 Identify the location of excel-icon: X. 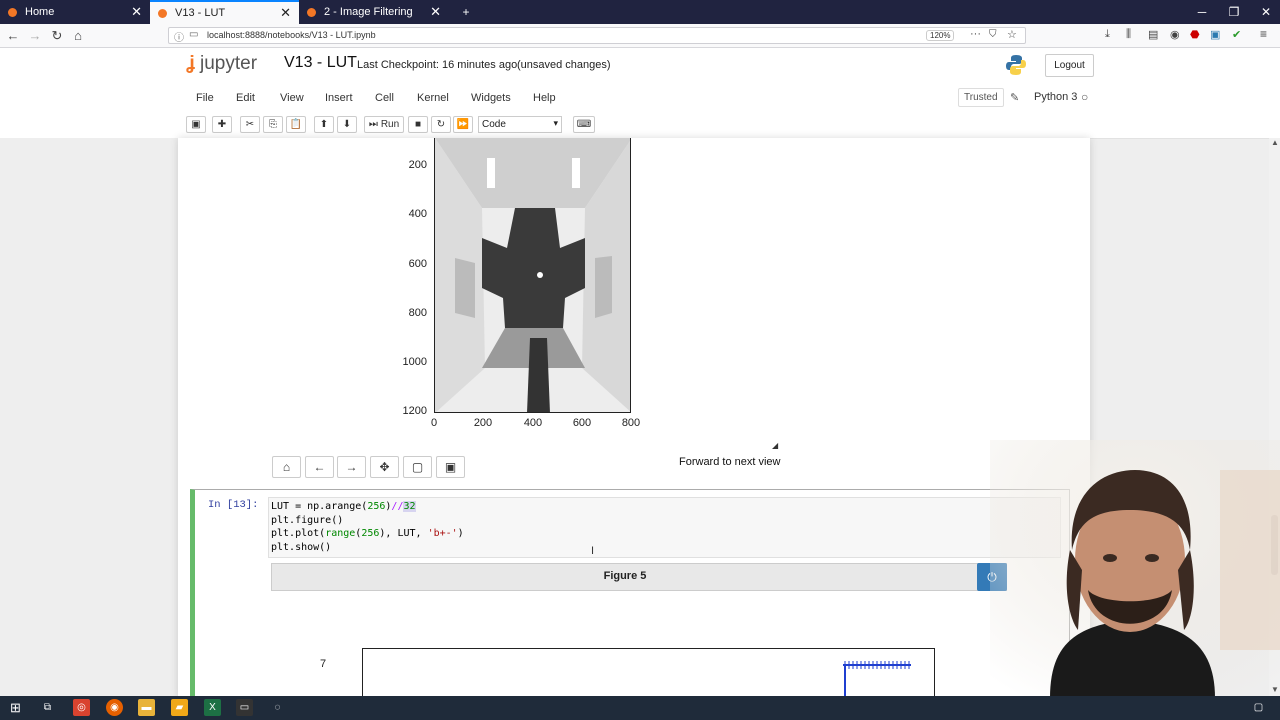
(212, 707).